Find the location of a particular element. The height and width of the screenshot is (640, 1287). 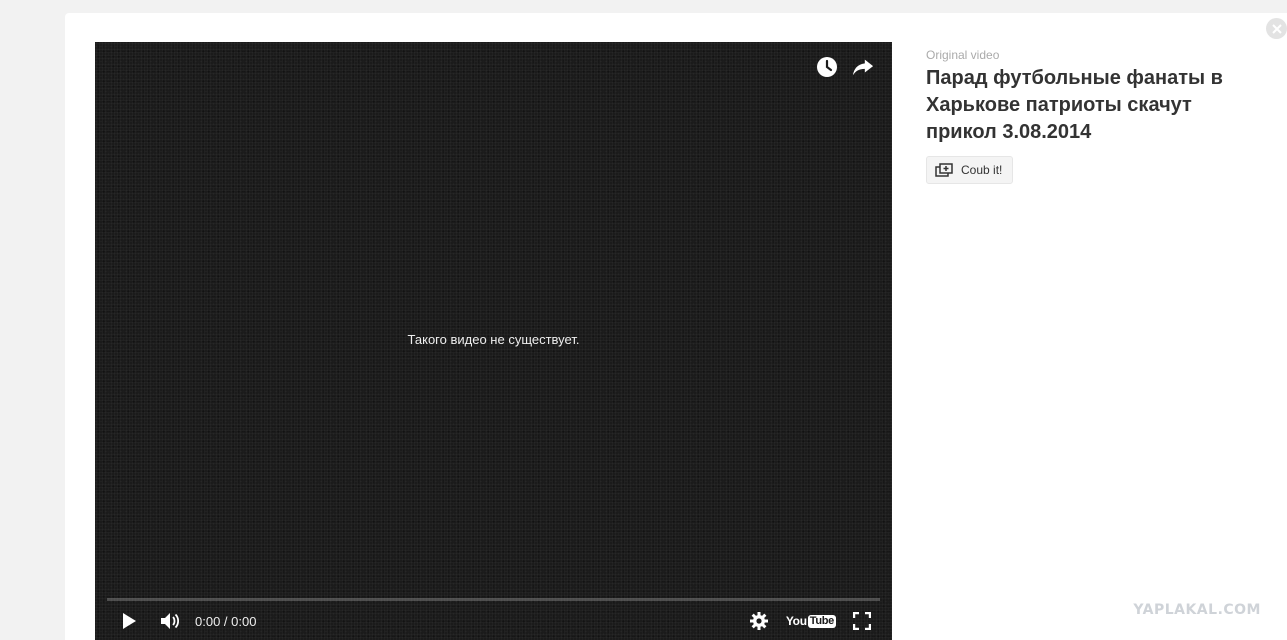

share-icon is located at coordinates (863, 67).